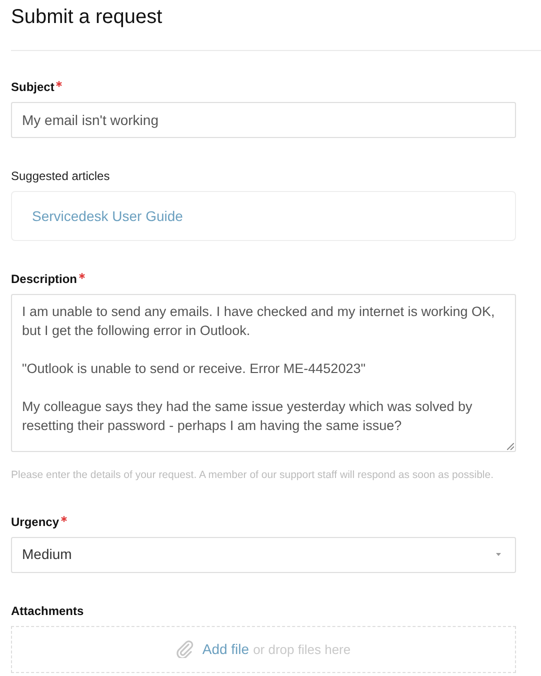 The height and width of the screenshot is (676, 541). Describe the element at coordinates (263, 554) in the screenshot. I see `urgency-dropdown: Medium` at that location.